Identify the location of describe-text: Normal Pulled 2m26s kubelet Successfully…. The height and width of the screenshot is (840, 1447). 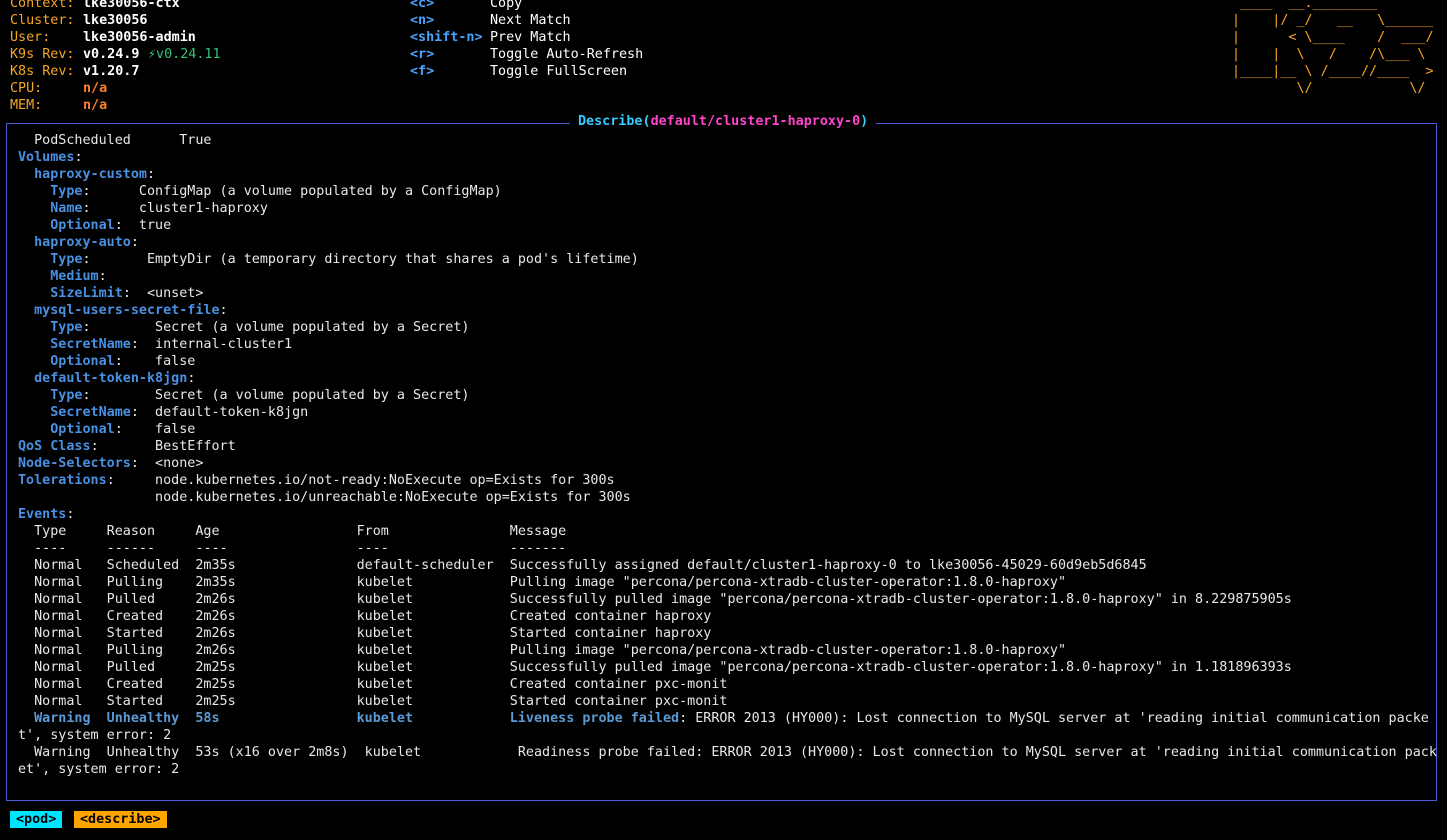
(655, 599).